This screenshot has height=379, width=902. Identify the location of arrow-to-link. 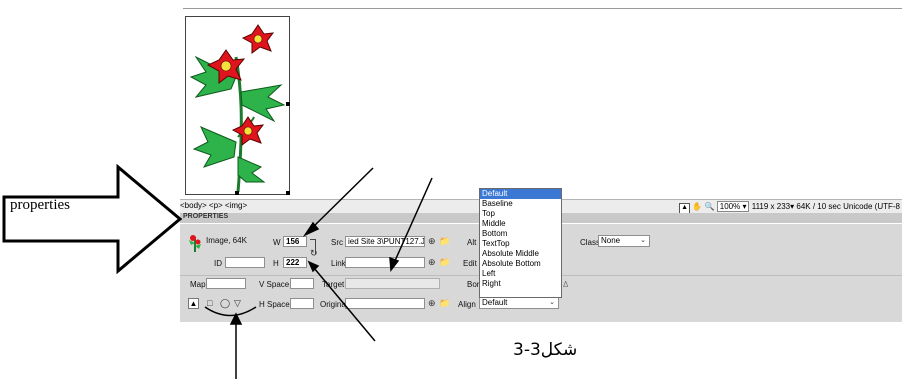
(413, 220).